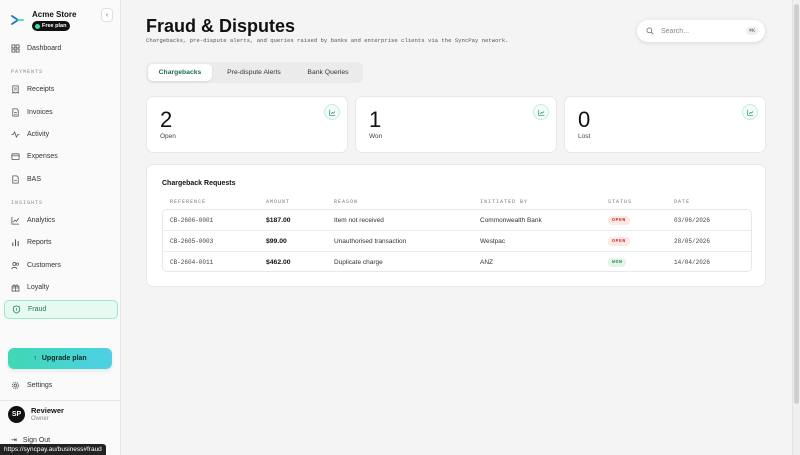 The width and height of the screenshot is (800, 455). I want to click on cell-amount: $187.00, so click(278, 220).